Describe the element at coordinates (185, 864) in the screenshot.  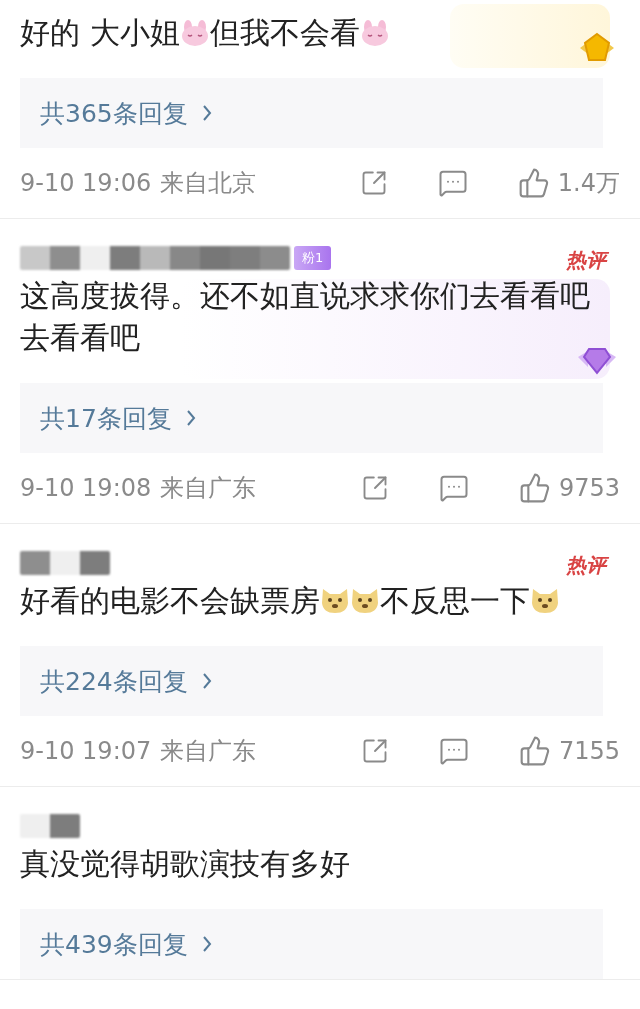
I see `comment-text: 真没觉得胡歌演技有多好` at that location.